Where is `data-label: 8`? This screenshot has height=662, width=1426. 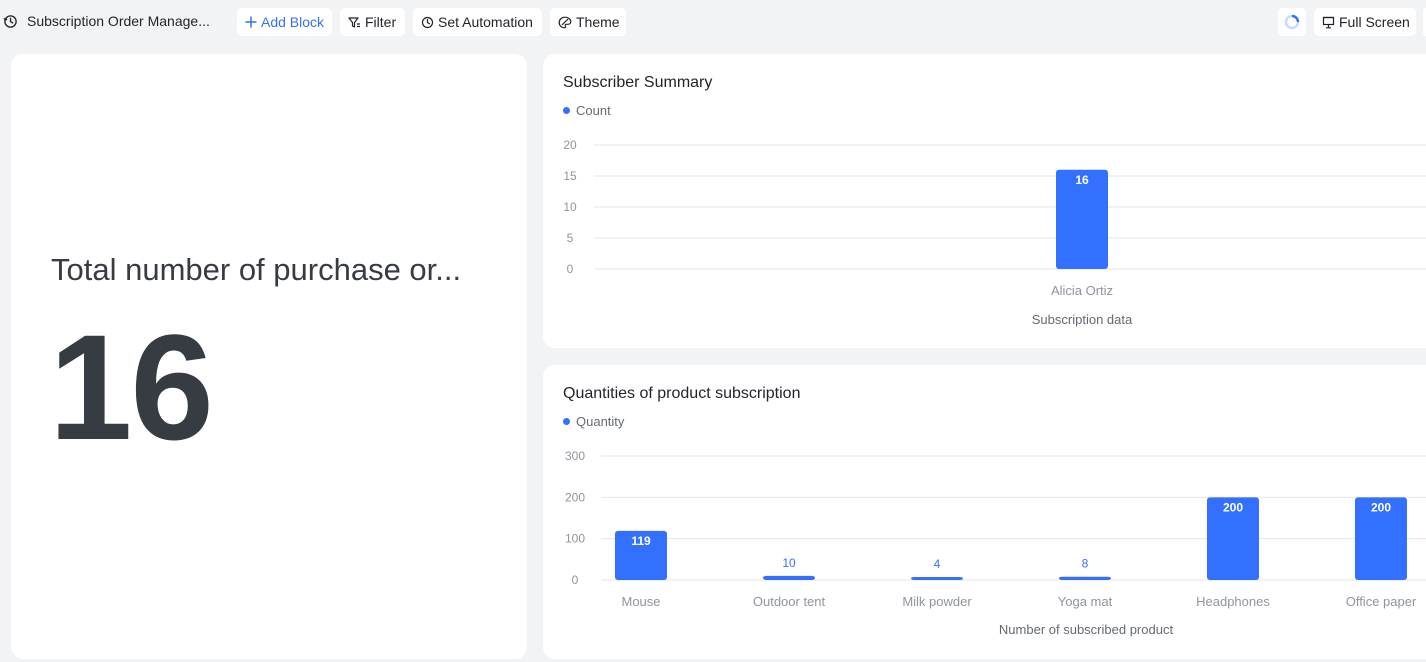 data-label: 8 is located at coordinates (1085, 564).